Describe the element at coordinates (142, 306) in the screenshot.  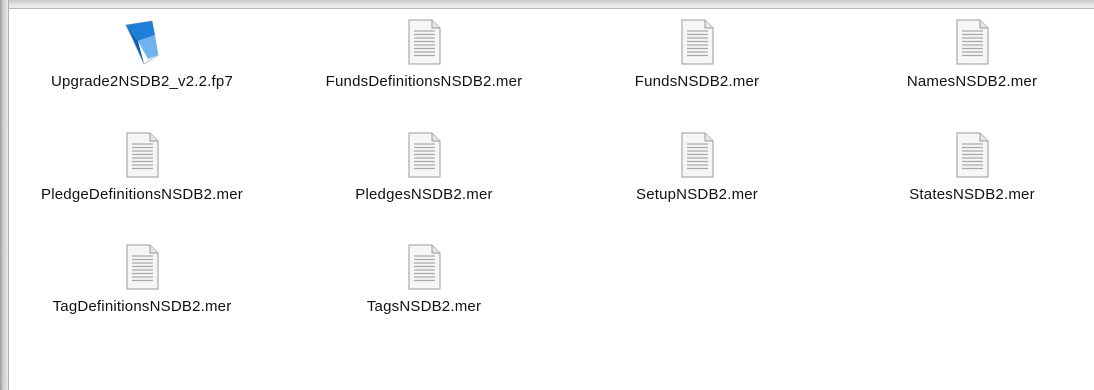
I see `file-name: TagDefinitionsNSDB2.mer` at that location.